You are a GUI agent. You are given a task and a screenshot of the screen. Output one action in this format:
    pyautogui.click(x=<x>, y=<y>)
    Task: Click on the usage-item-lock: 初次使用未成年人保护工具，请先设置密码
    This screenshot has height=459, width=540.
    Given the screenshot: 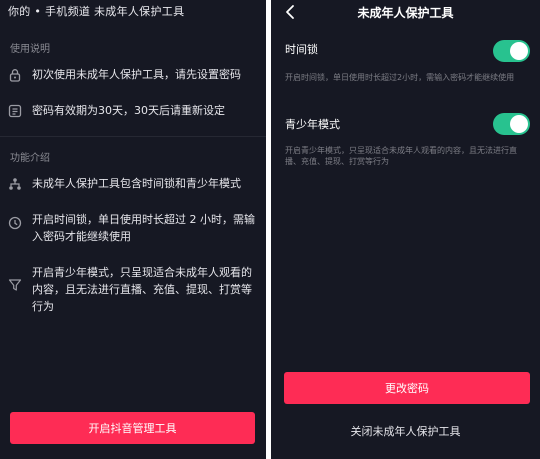 What is the action you would take?
    pyautogui.click(x=133, y=74)
    